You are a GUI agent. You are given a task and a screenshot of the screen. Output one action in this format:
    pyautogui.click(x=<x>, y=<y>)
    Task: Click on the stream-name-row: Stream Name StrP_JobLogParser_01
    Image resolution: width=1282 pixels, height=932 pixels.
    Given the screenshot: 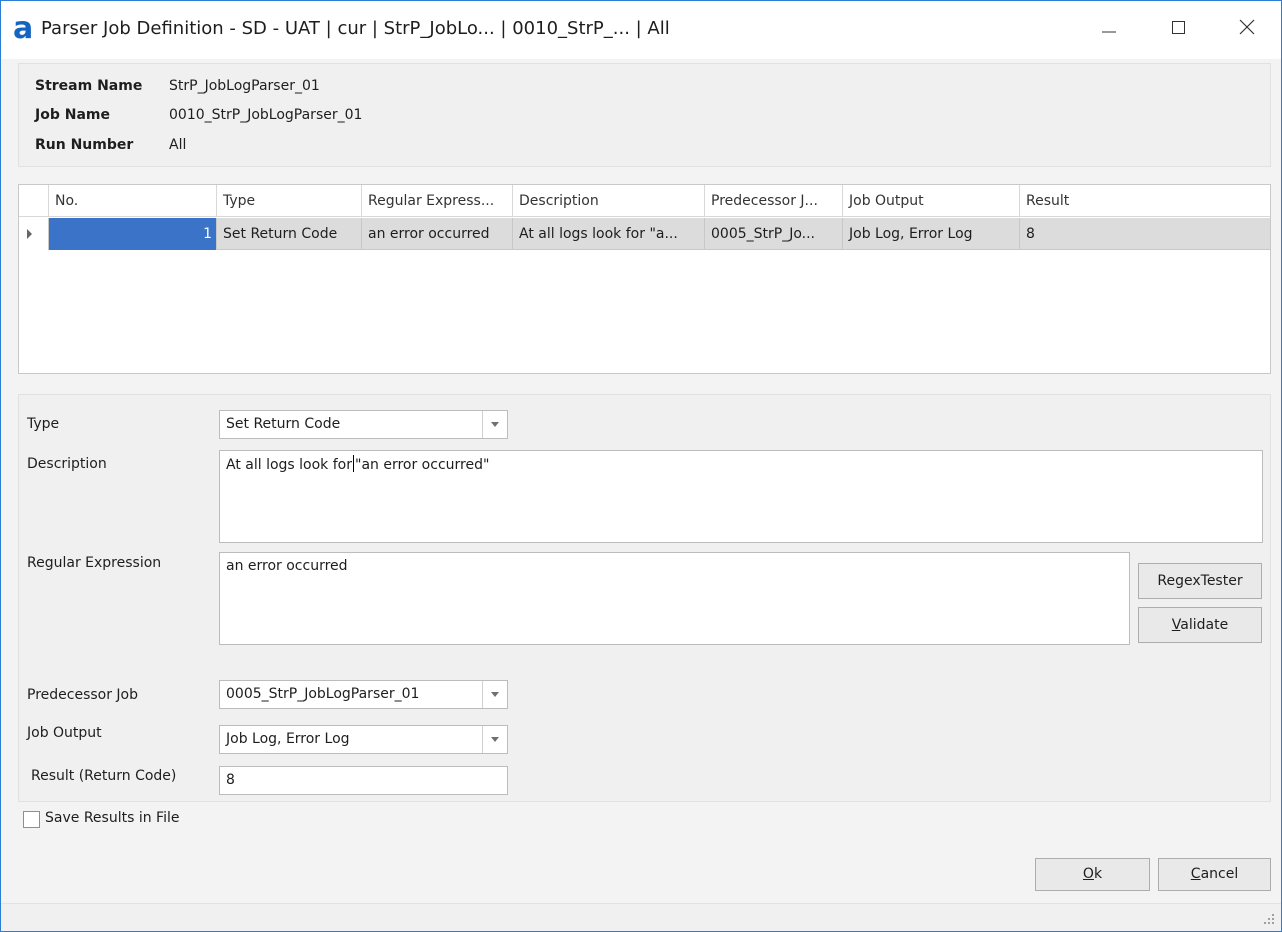 What is the action you would take?
    pyautogui.click(x=177, y=86)
    